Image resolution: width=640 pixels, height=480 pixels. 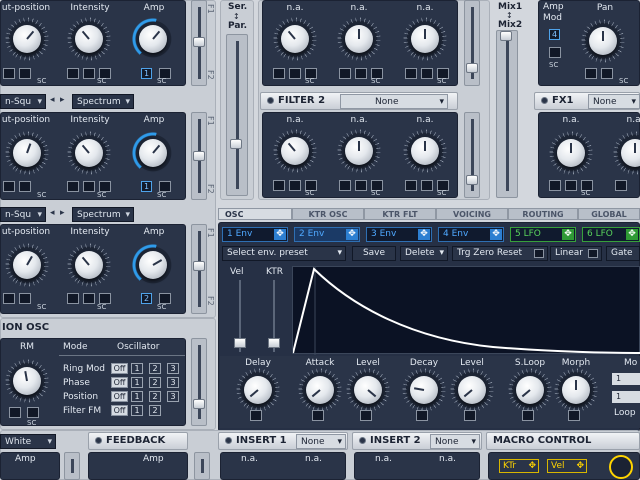 I want to click on noise-slider, so click(x=72, y=466).